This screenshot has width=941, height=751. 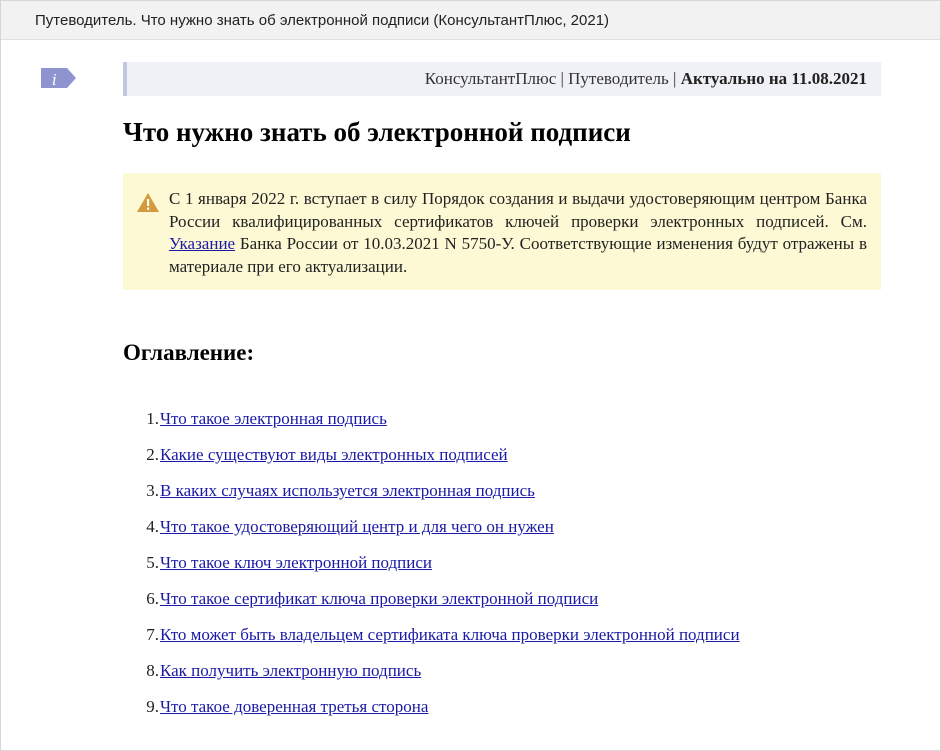 I want to click on section-label: Путеводитель, so click(x=618, y=78).